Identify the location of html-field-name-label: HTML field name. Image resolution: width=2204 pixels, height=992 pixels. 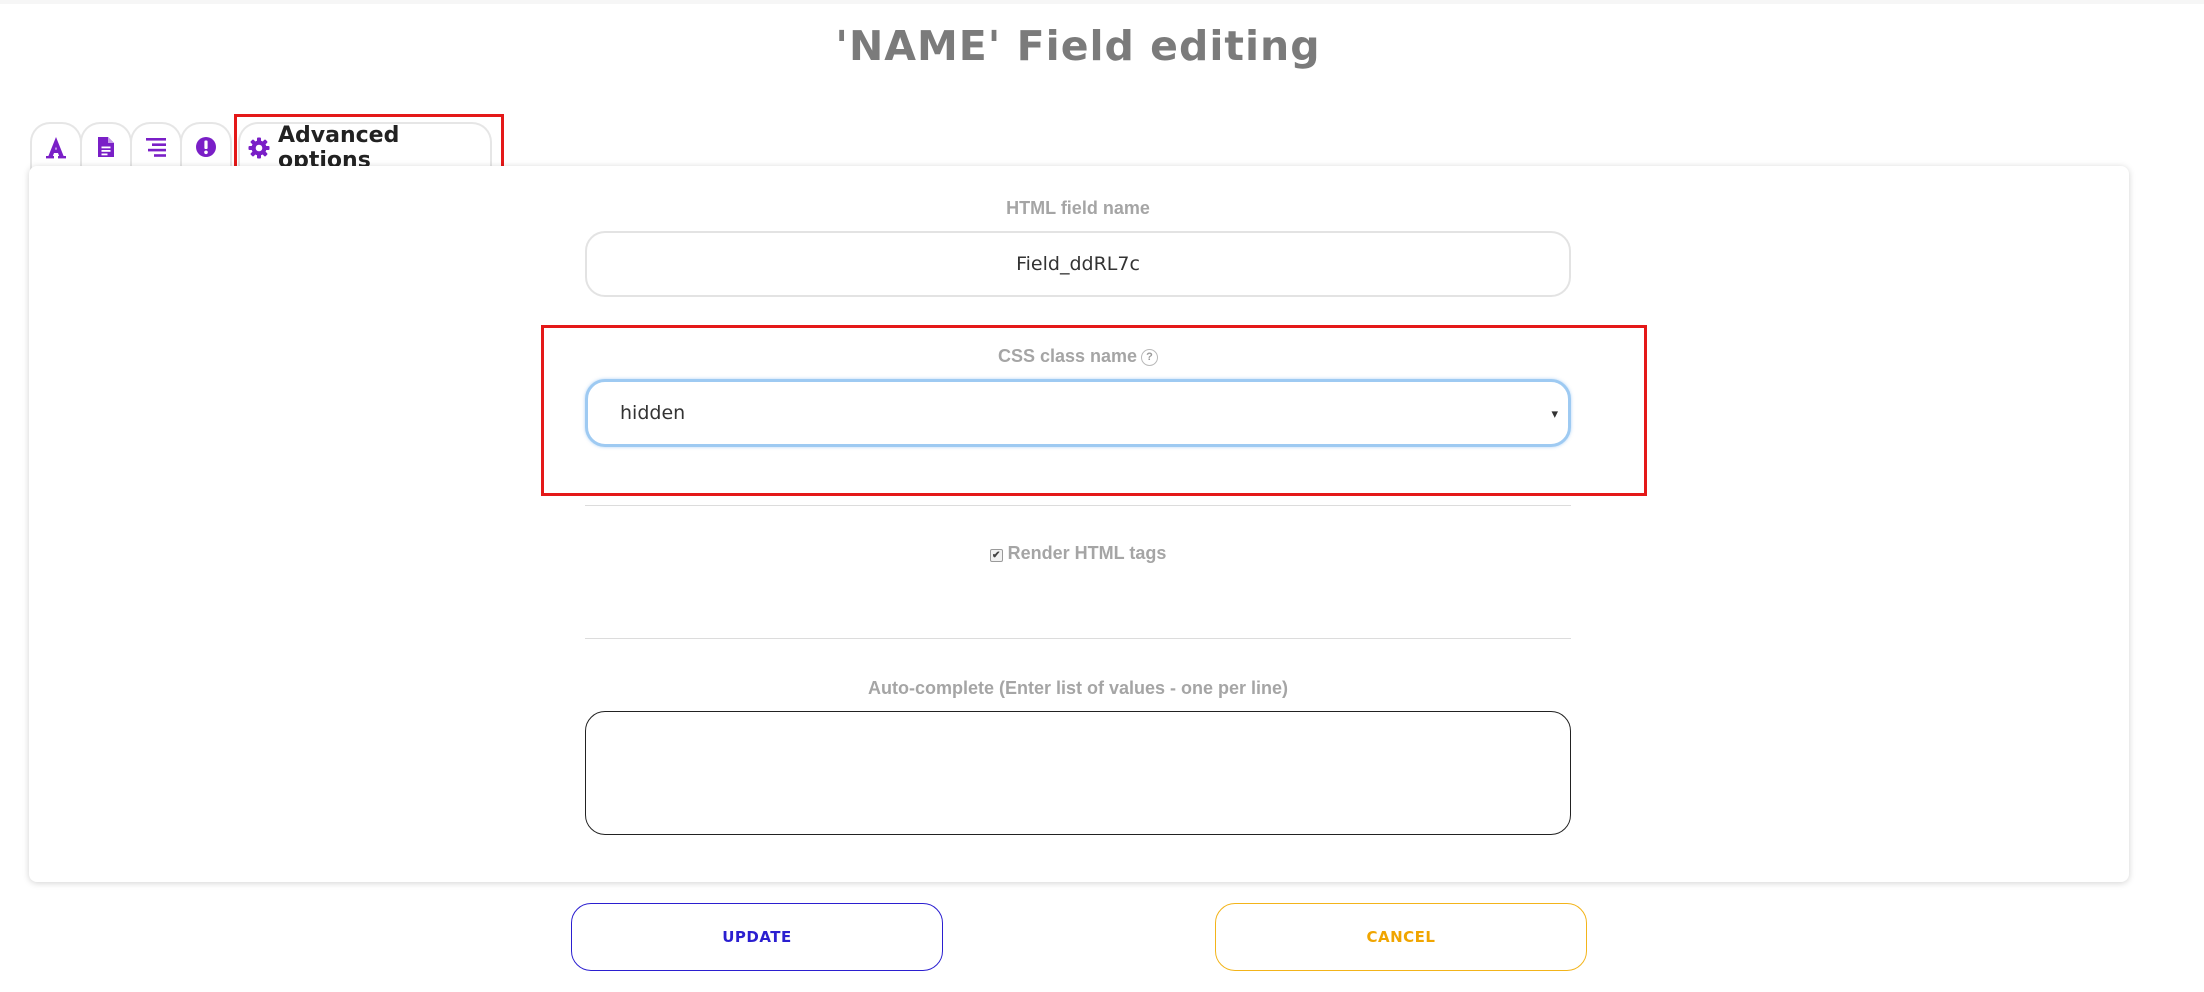
(1078, 208).